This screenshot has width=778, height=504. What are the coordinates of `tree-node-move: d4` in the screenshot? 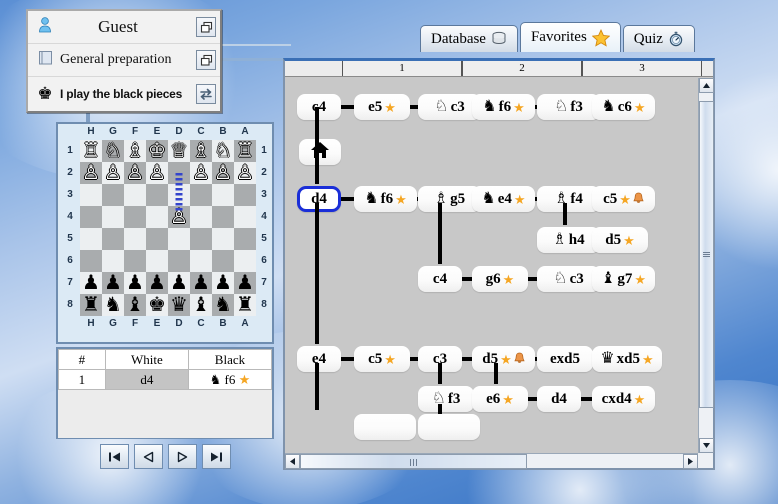 It's located at (559, 399).